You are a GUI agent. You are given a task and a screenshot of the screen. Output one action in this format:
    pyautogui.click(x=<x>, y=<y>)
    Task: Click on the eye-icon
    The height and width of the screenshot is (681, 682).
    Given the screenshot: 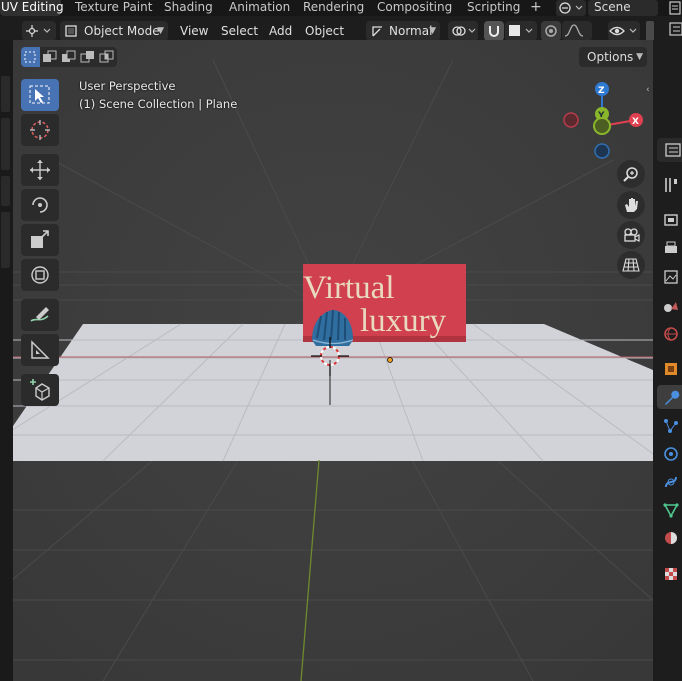 What is the action you would take?
    pyautogui.click(x=623, y=31)
    